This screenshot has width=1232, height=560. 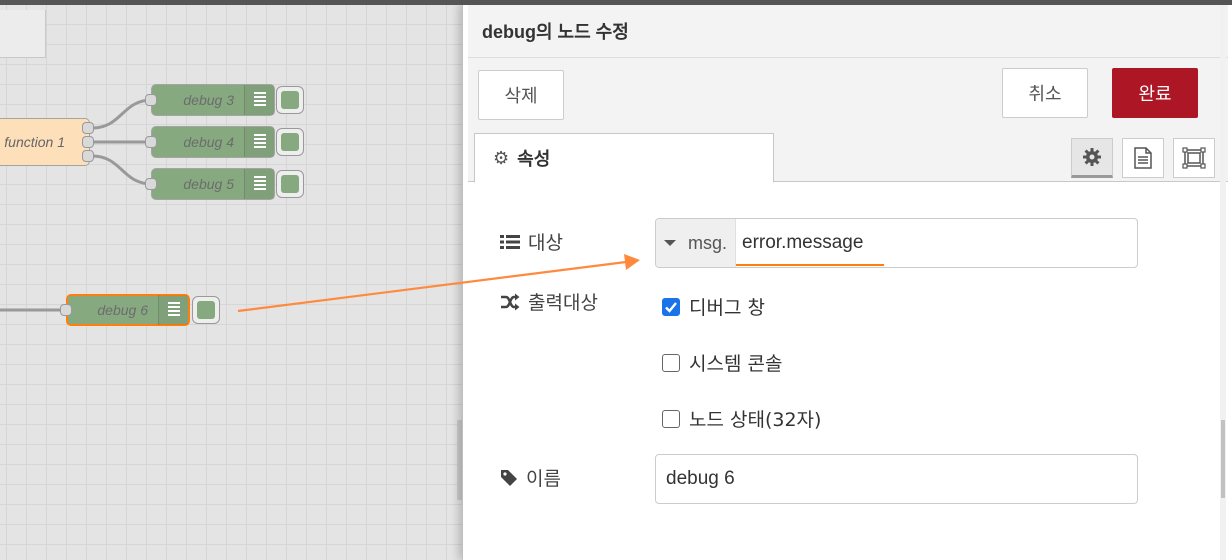 I want to click on output-system-console-checkbox: 시스템 콘솔, so click(x=722, y=362).